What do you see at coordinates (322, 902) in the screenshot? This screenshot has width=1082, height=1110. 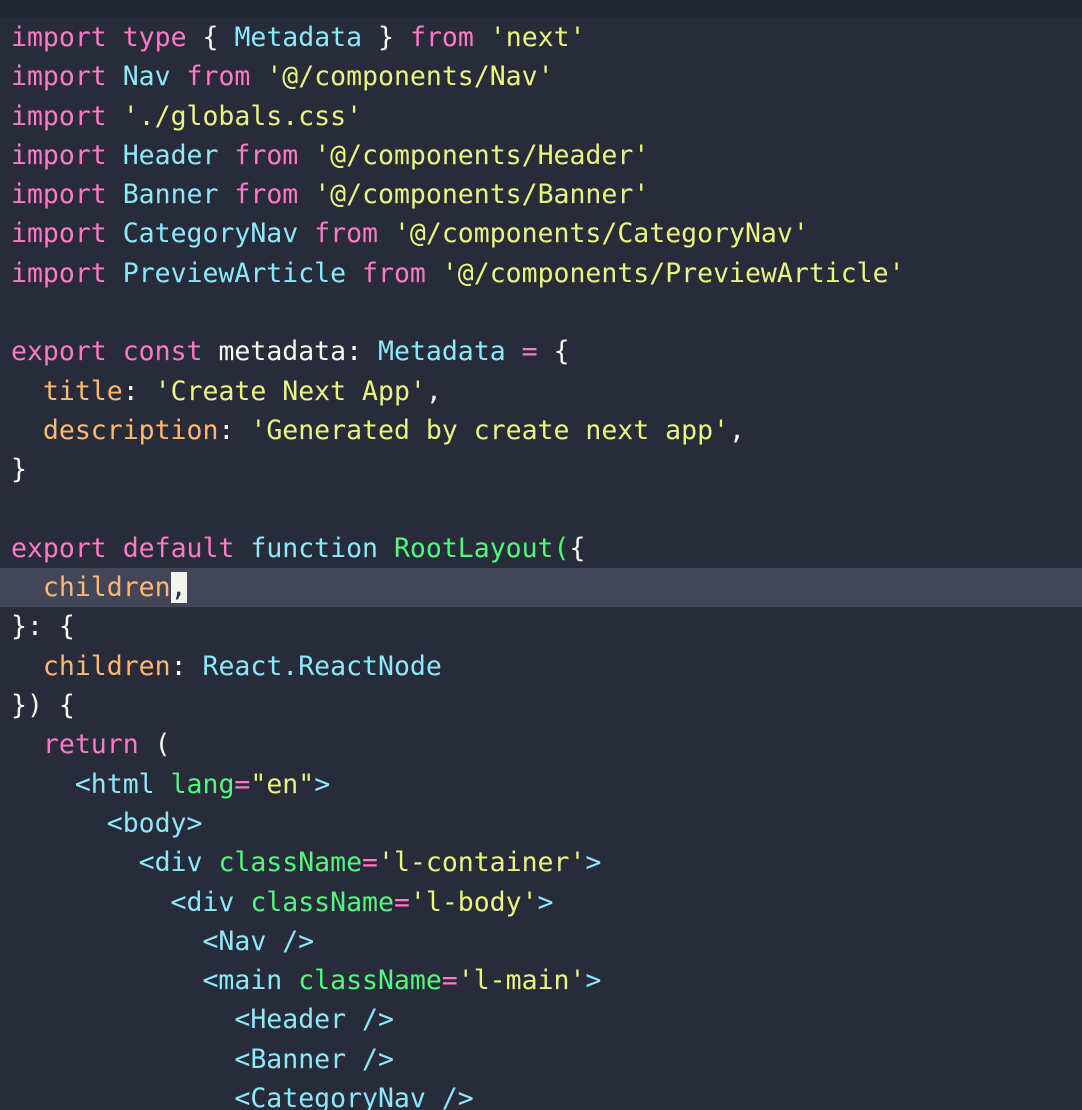 I see `code-token-attribute: className` at bounding box center [322, 902].